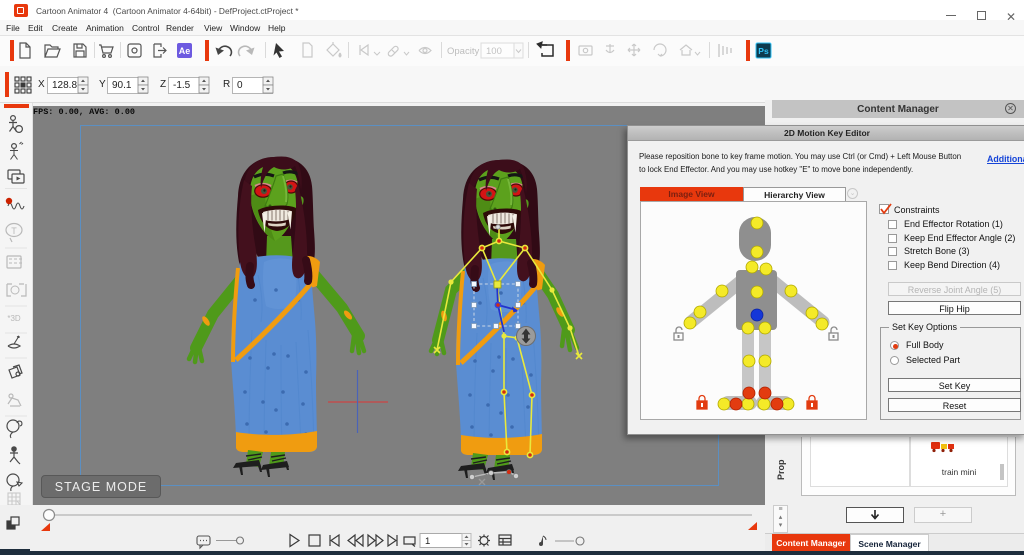  What do you see at coordinates (763, 51) in the screenshot?
I see `svg-text: Ps` at bounding box center [763, 51].